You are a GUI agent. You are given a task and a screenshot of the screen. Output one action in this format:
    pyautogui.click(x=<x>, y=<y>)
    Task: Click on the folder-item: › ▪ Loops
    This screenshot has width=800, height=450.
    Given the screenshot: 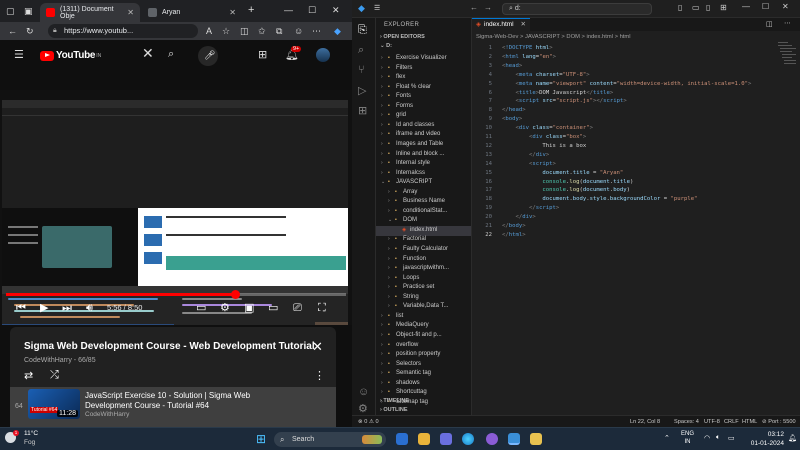 What is the action you would take?
    pyautogui.click(x=423, y=279)
    